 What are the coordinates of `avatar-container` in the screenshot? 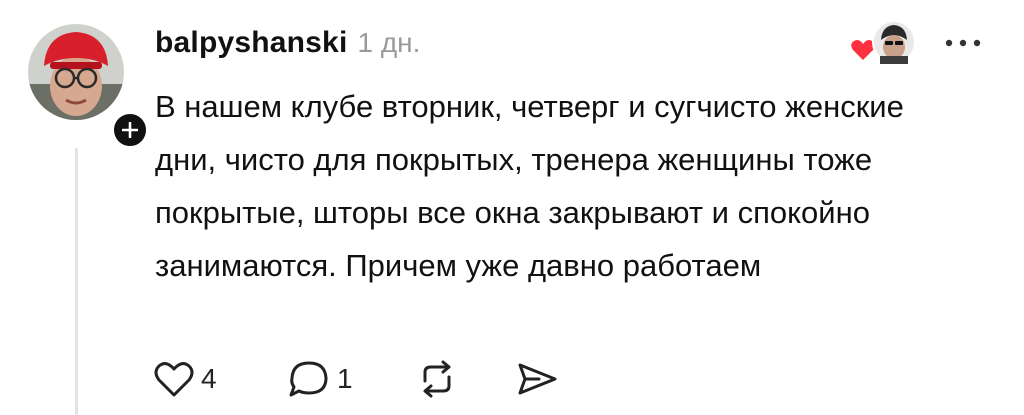 It's located at (89, 87).